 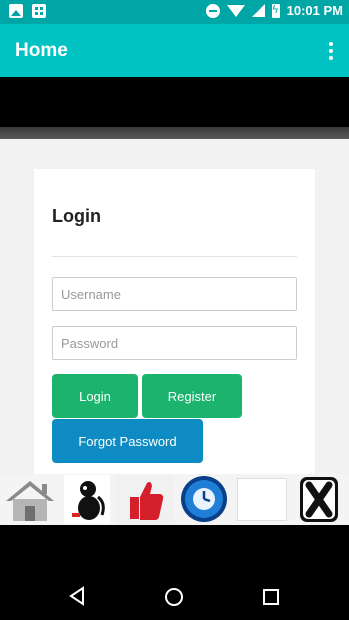 I want to click on dog-app-icon, so click(x=87, y=499).